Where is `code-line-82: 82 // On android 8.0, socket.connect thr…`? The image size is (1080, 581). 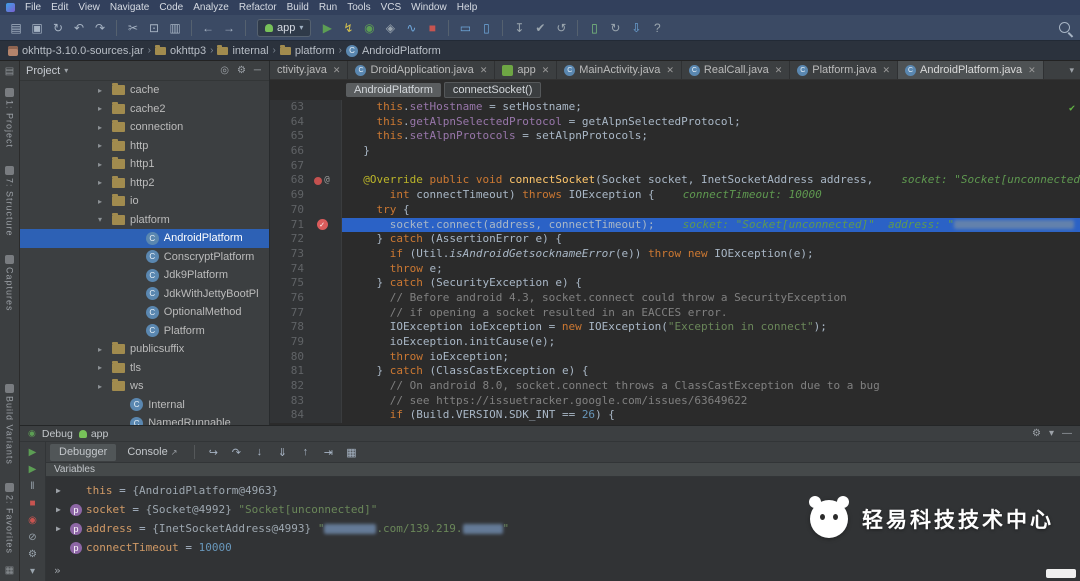
code-line-82: 82 // On android 8.0, socket.connect thr… is located at coordinates (675, 386).